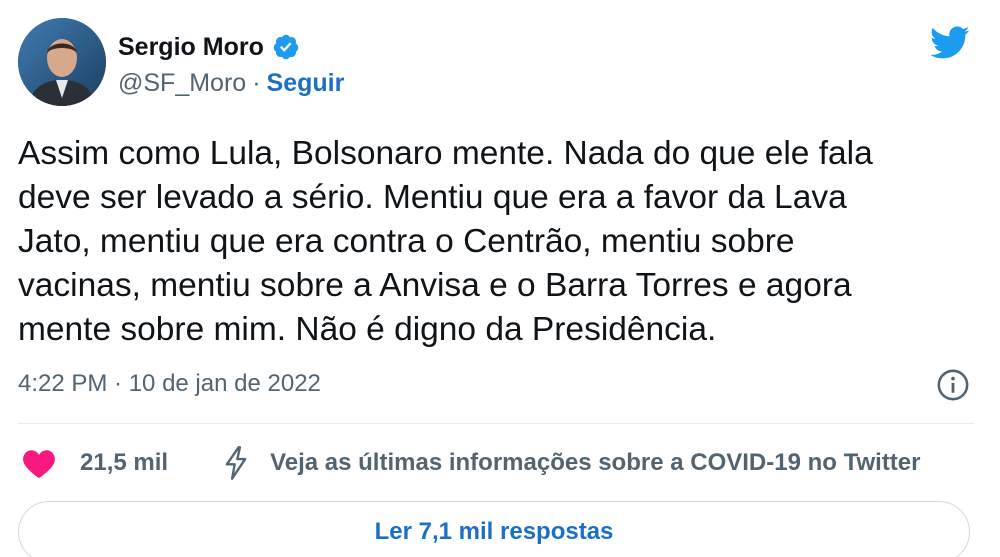 The height and width of the screenshot is (557, 1000). I want to click on profile-photo, so click(62, 62).